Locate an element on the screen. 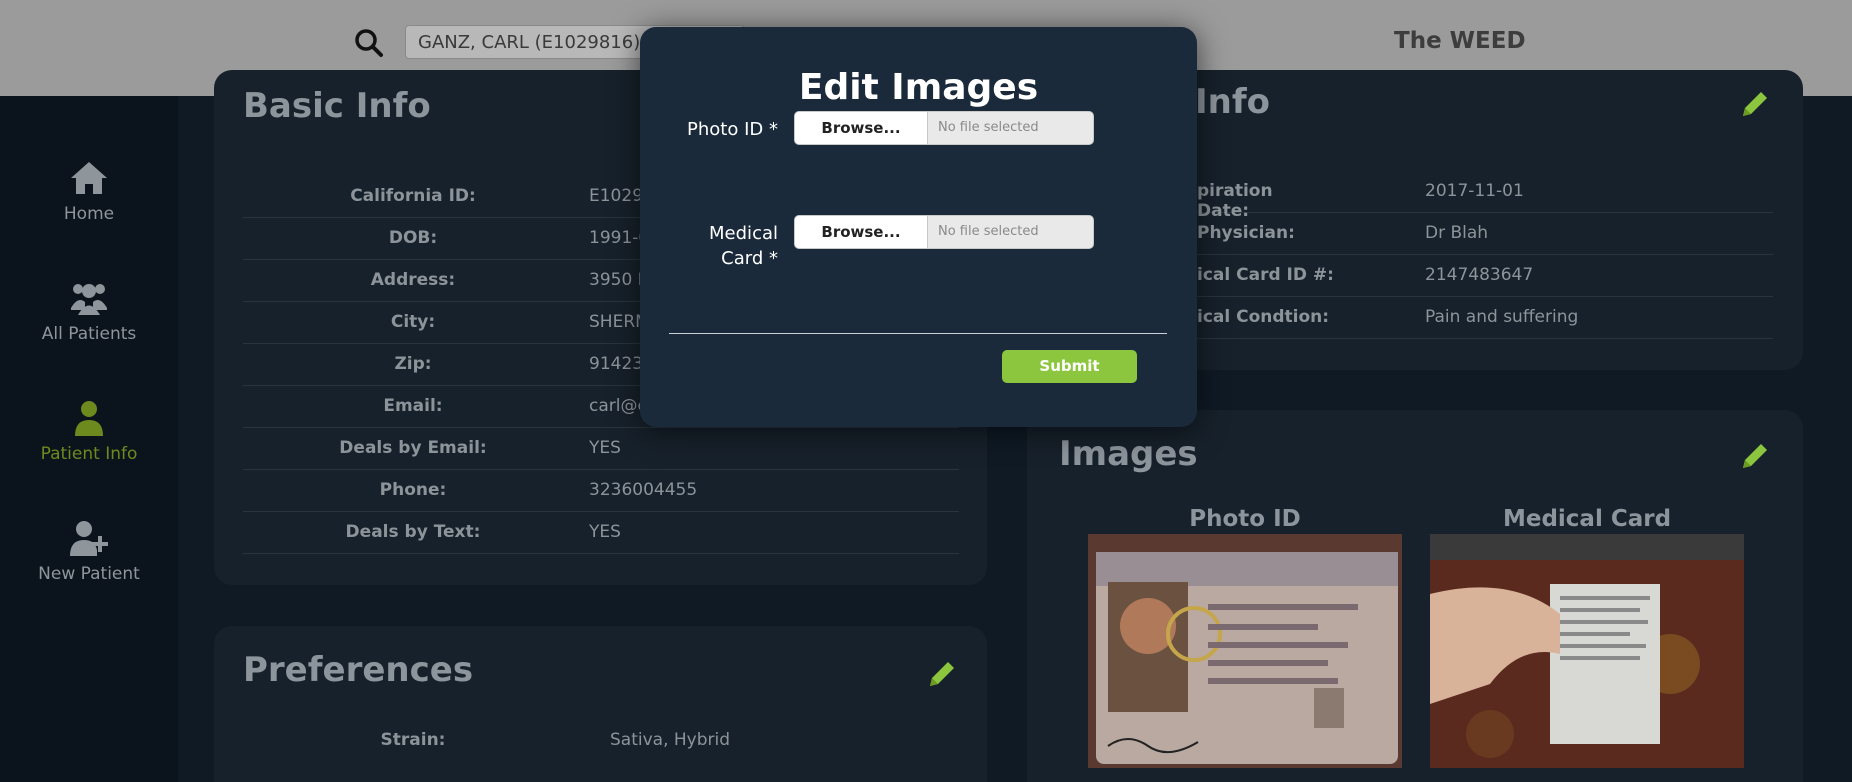 The width and height of the screenshot is (1852, 782). sidebar-item-new-patient: New Patient is located at coordinates (89, 568).